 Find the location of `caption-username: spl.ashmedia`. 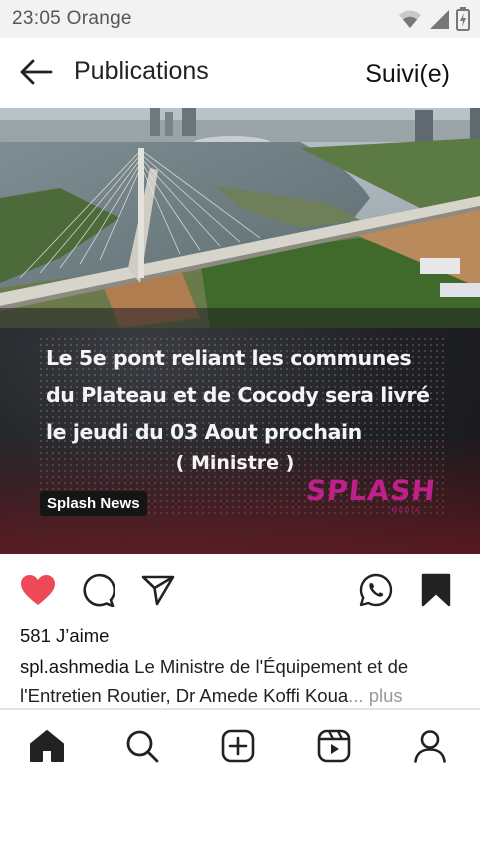

caption-username: spl.ashmedia is located at coordinates (74, 666).